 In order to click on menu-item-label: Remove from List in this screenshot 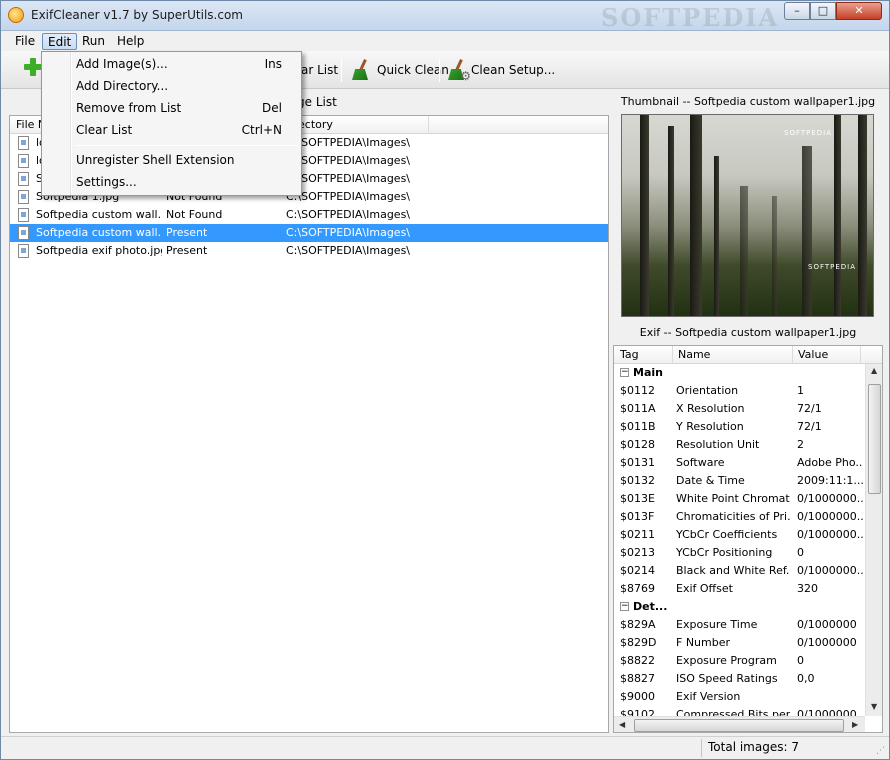, I will do `click(129, 108)`.